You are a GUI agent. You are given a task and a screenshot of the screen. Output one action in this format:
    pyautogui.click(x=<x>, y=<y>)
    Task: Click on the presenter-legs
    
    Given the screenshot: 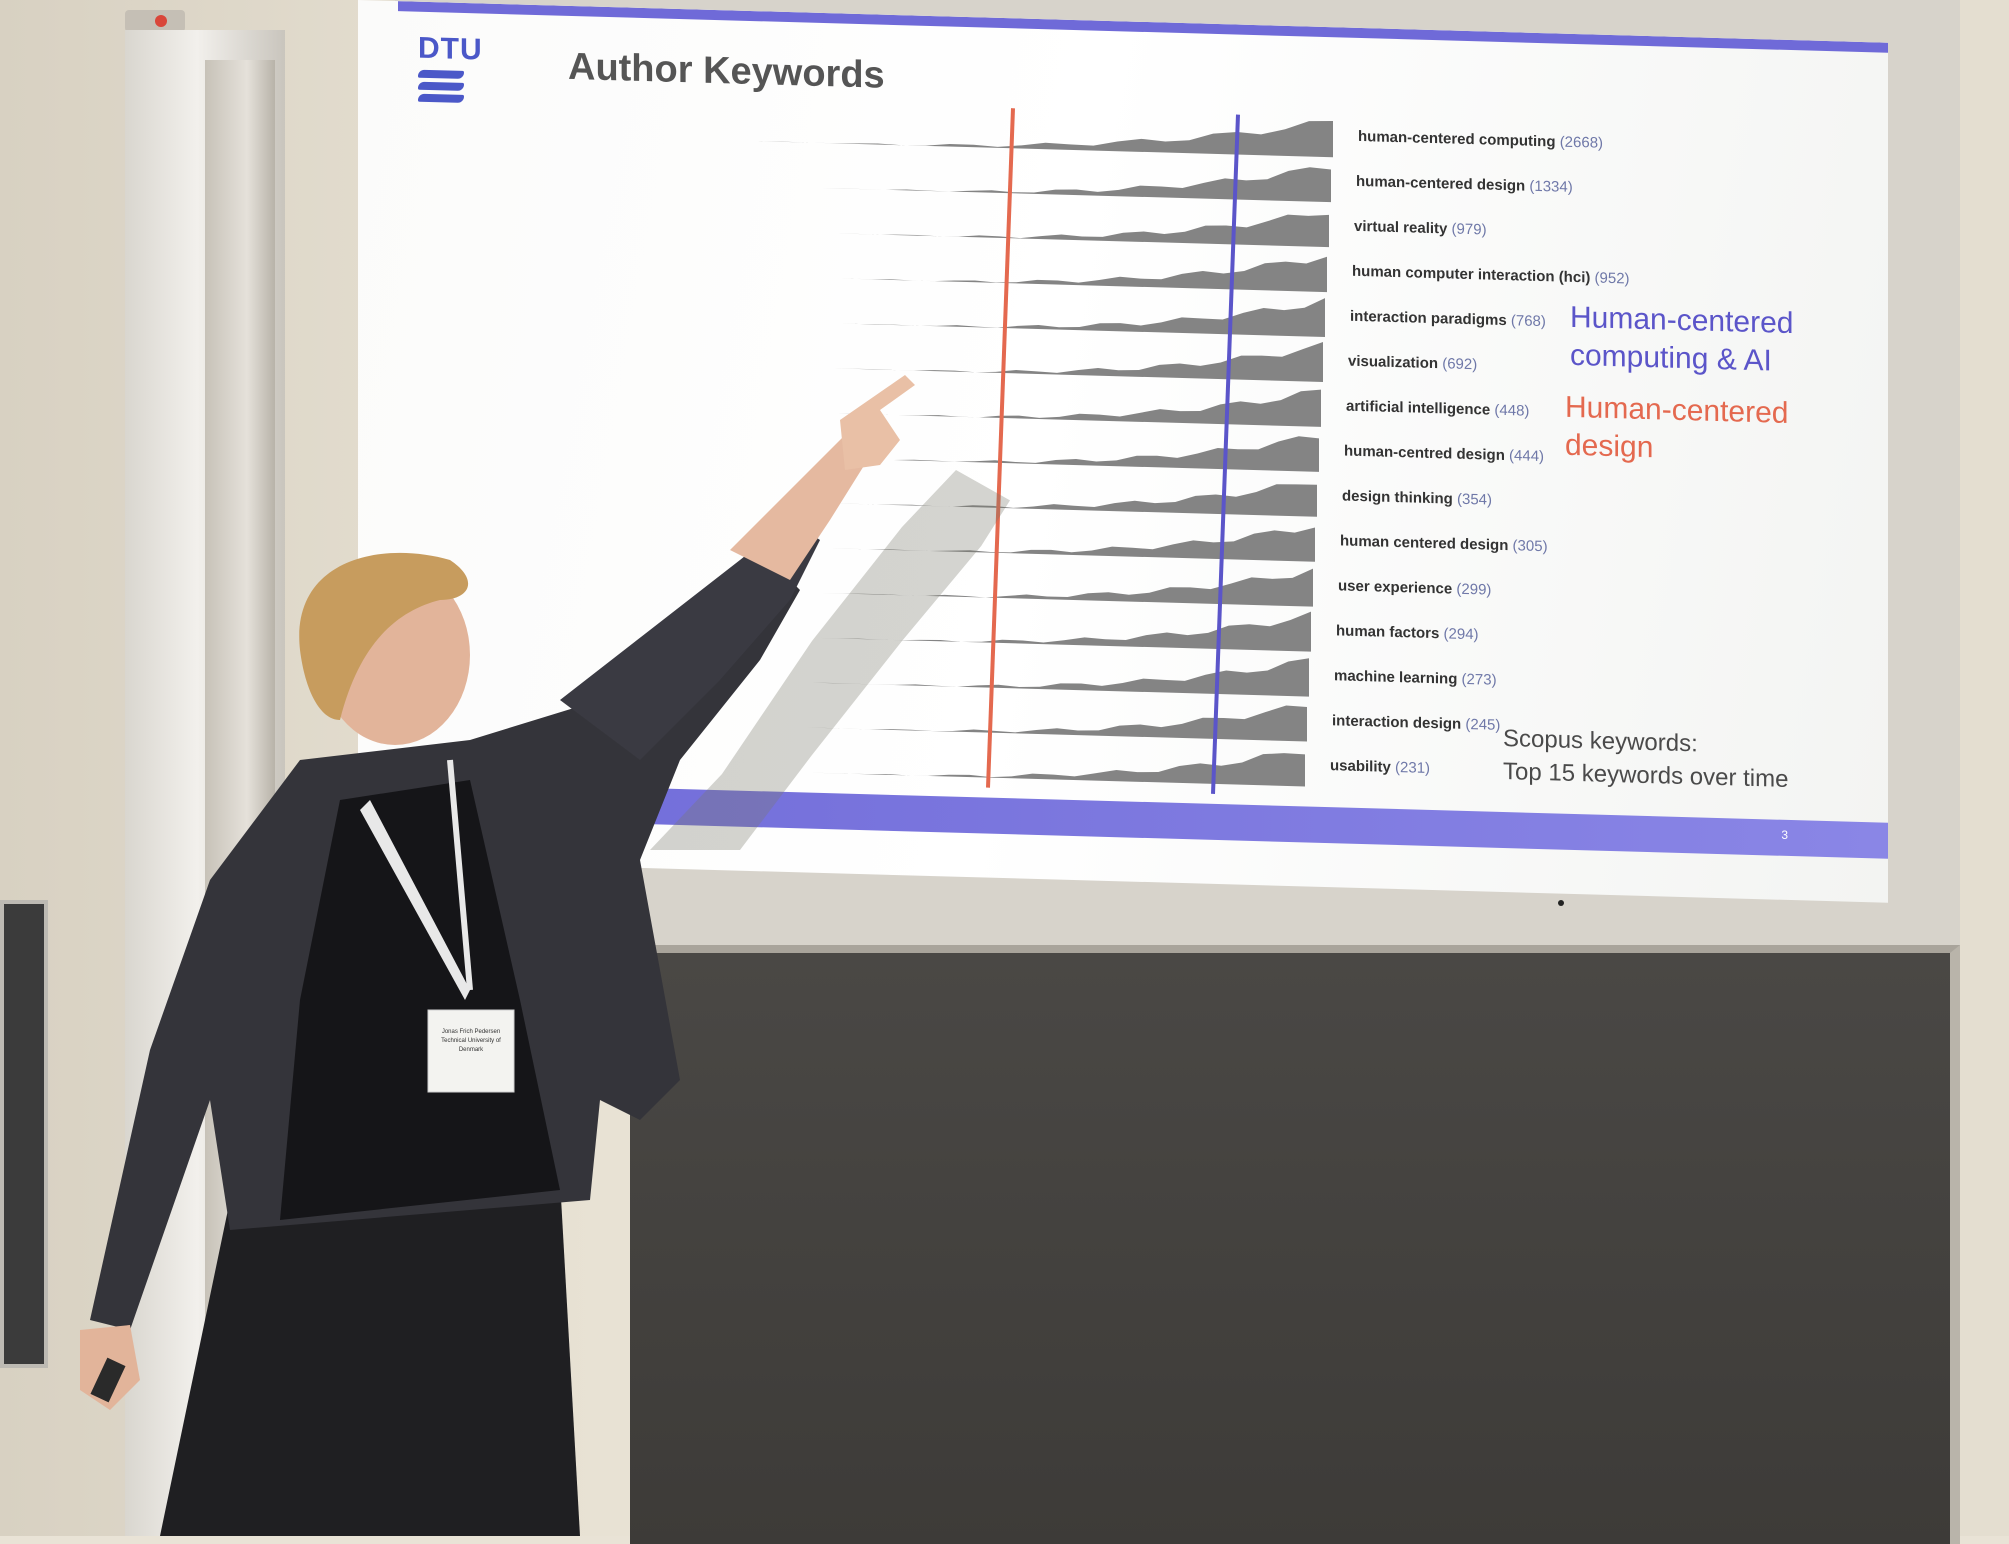 What is the action you would take?
    pyautogui.click(x=370, y=1358)
    